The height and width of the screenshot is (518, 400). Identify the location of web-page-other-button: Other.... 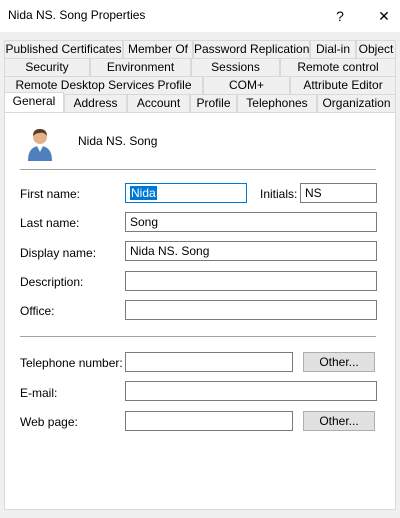
(339, 421).